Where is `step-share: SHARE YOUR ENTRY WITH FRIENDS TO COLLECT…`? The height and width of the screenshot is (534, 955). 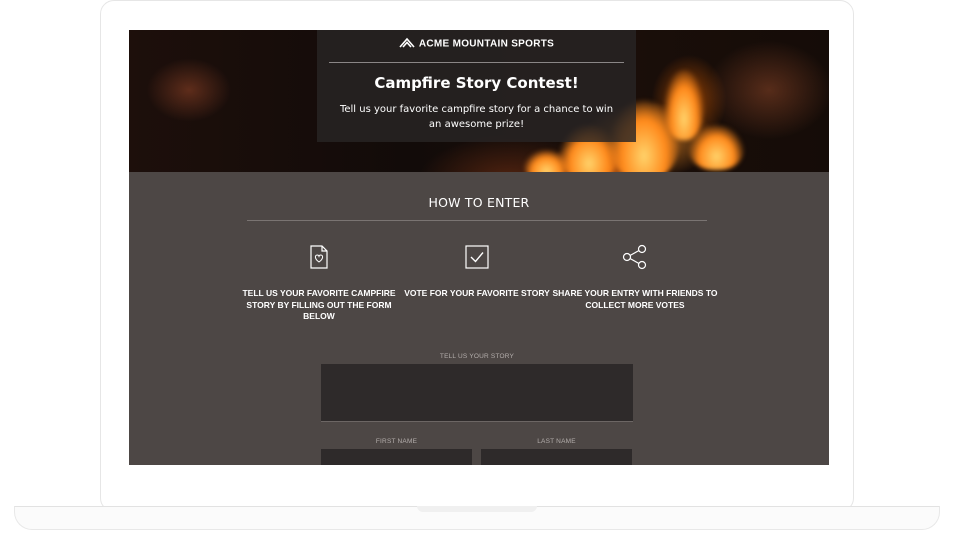
step-share: SHARE YOUR ENTRY WITH FRIENDS TO COLLECT… is located at coordinates (635, 277).